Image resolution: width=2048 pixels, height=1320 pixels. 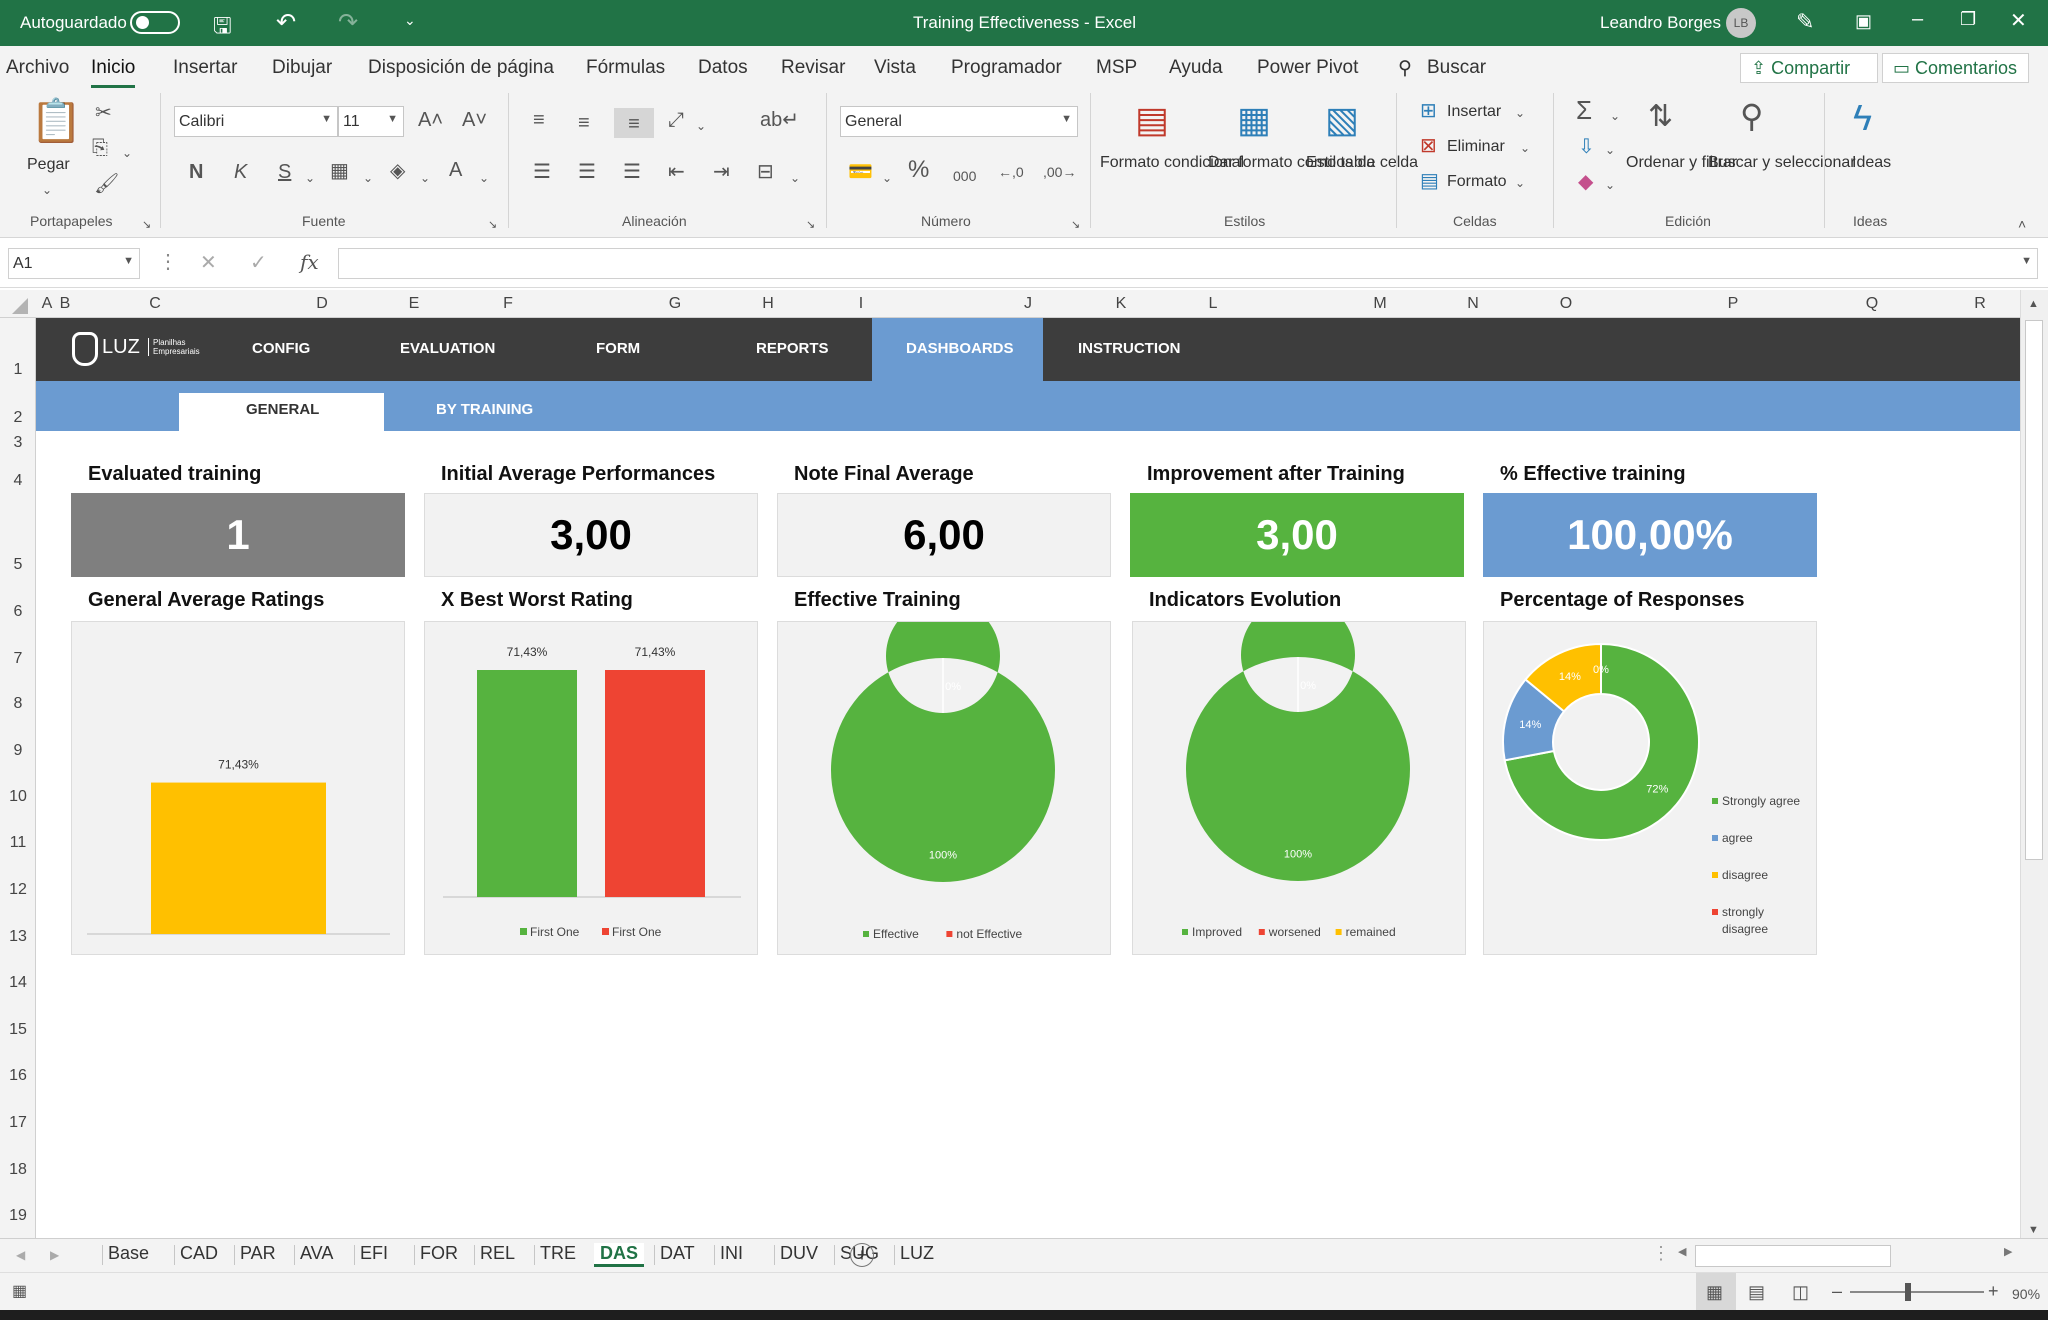 I want to click on delete-dropdown-icon: ⌄, so click(x=1525, y=148).